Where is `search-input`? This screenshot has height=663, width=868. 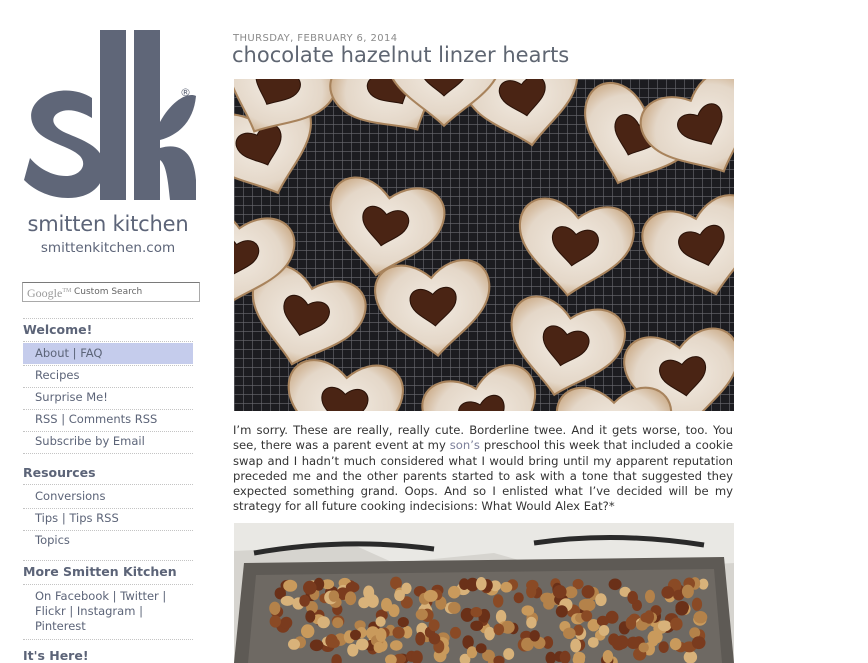 search-input is located at coordinates (135, 292).